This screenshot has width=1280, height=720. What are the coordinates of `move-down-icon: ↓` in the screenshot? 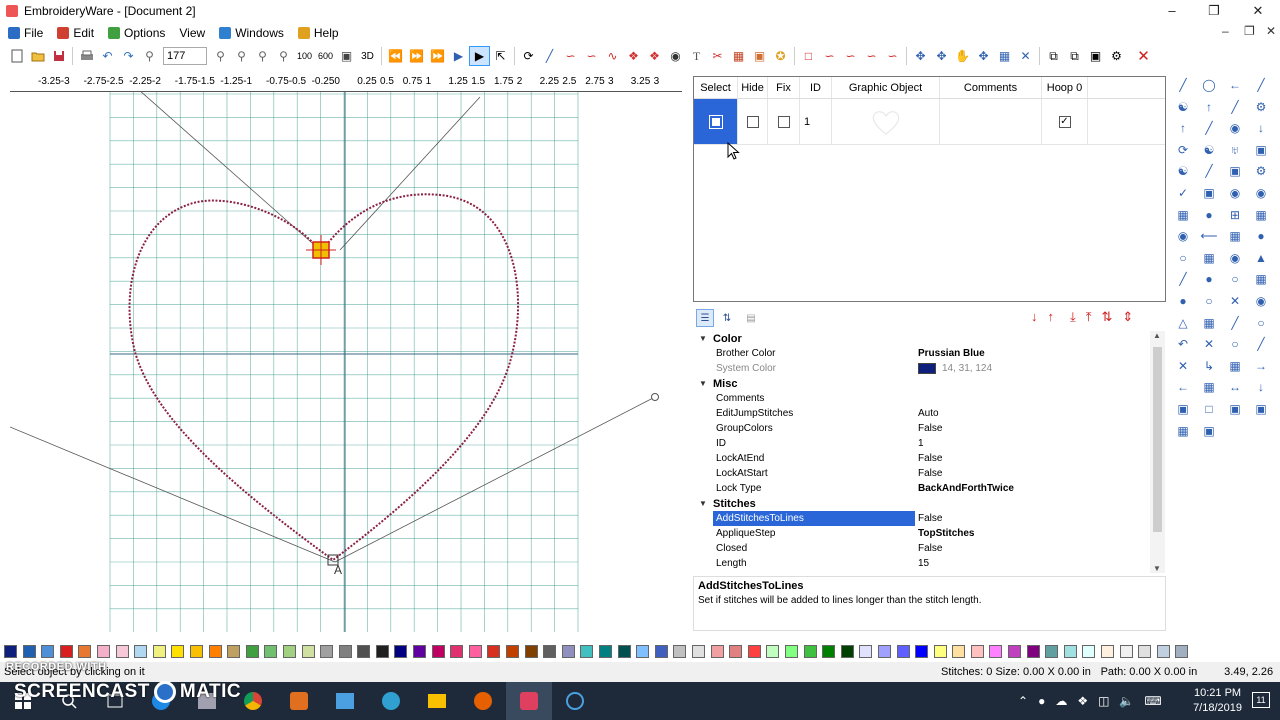 It's located at (1034, 317).